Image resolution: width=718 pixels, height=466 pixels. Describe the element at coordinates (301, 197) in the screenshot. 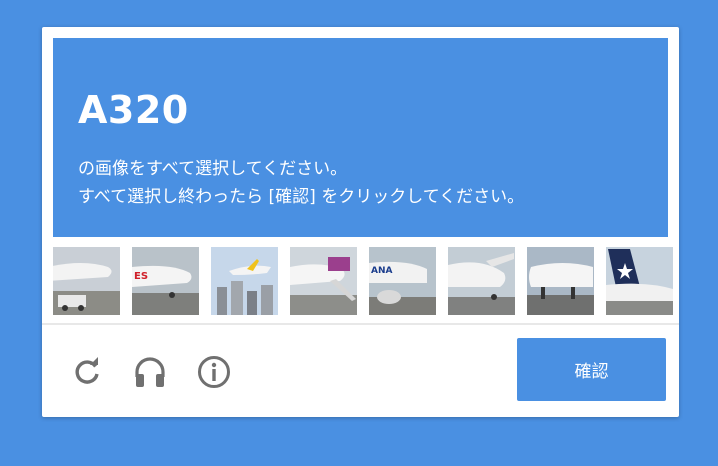

I see `instruction-line-2: すべて選択し終わったら [確認] をクリックしてください。` at that location.